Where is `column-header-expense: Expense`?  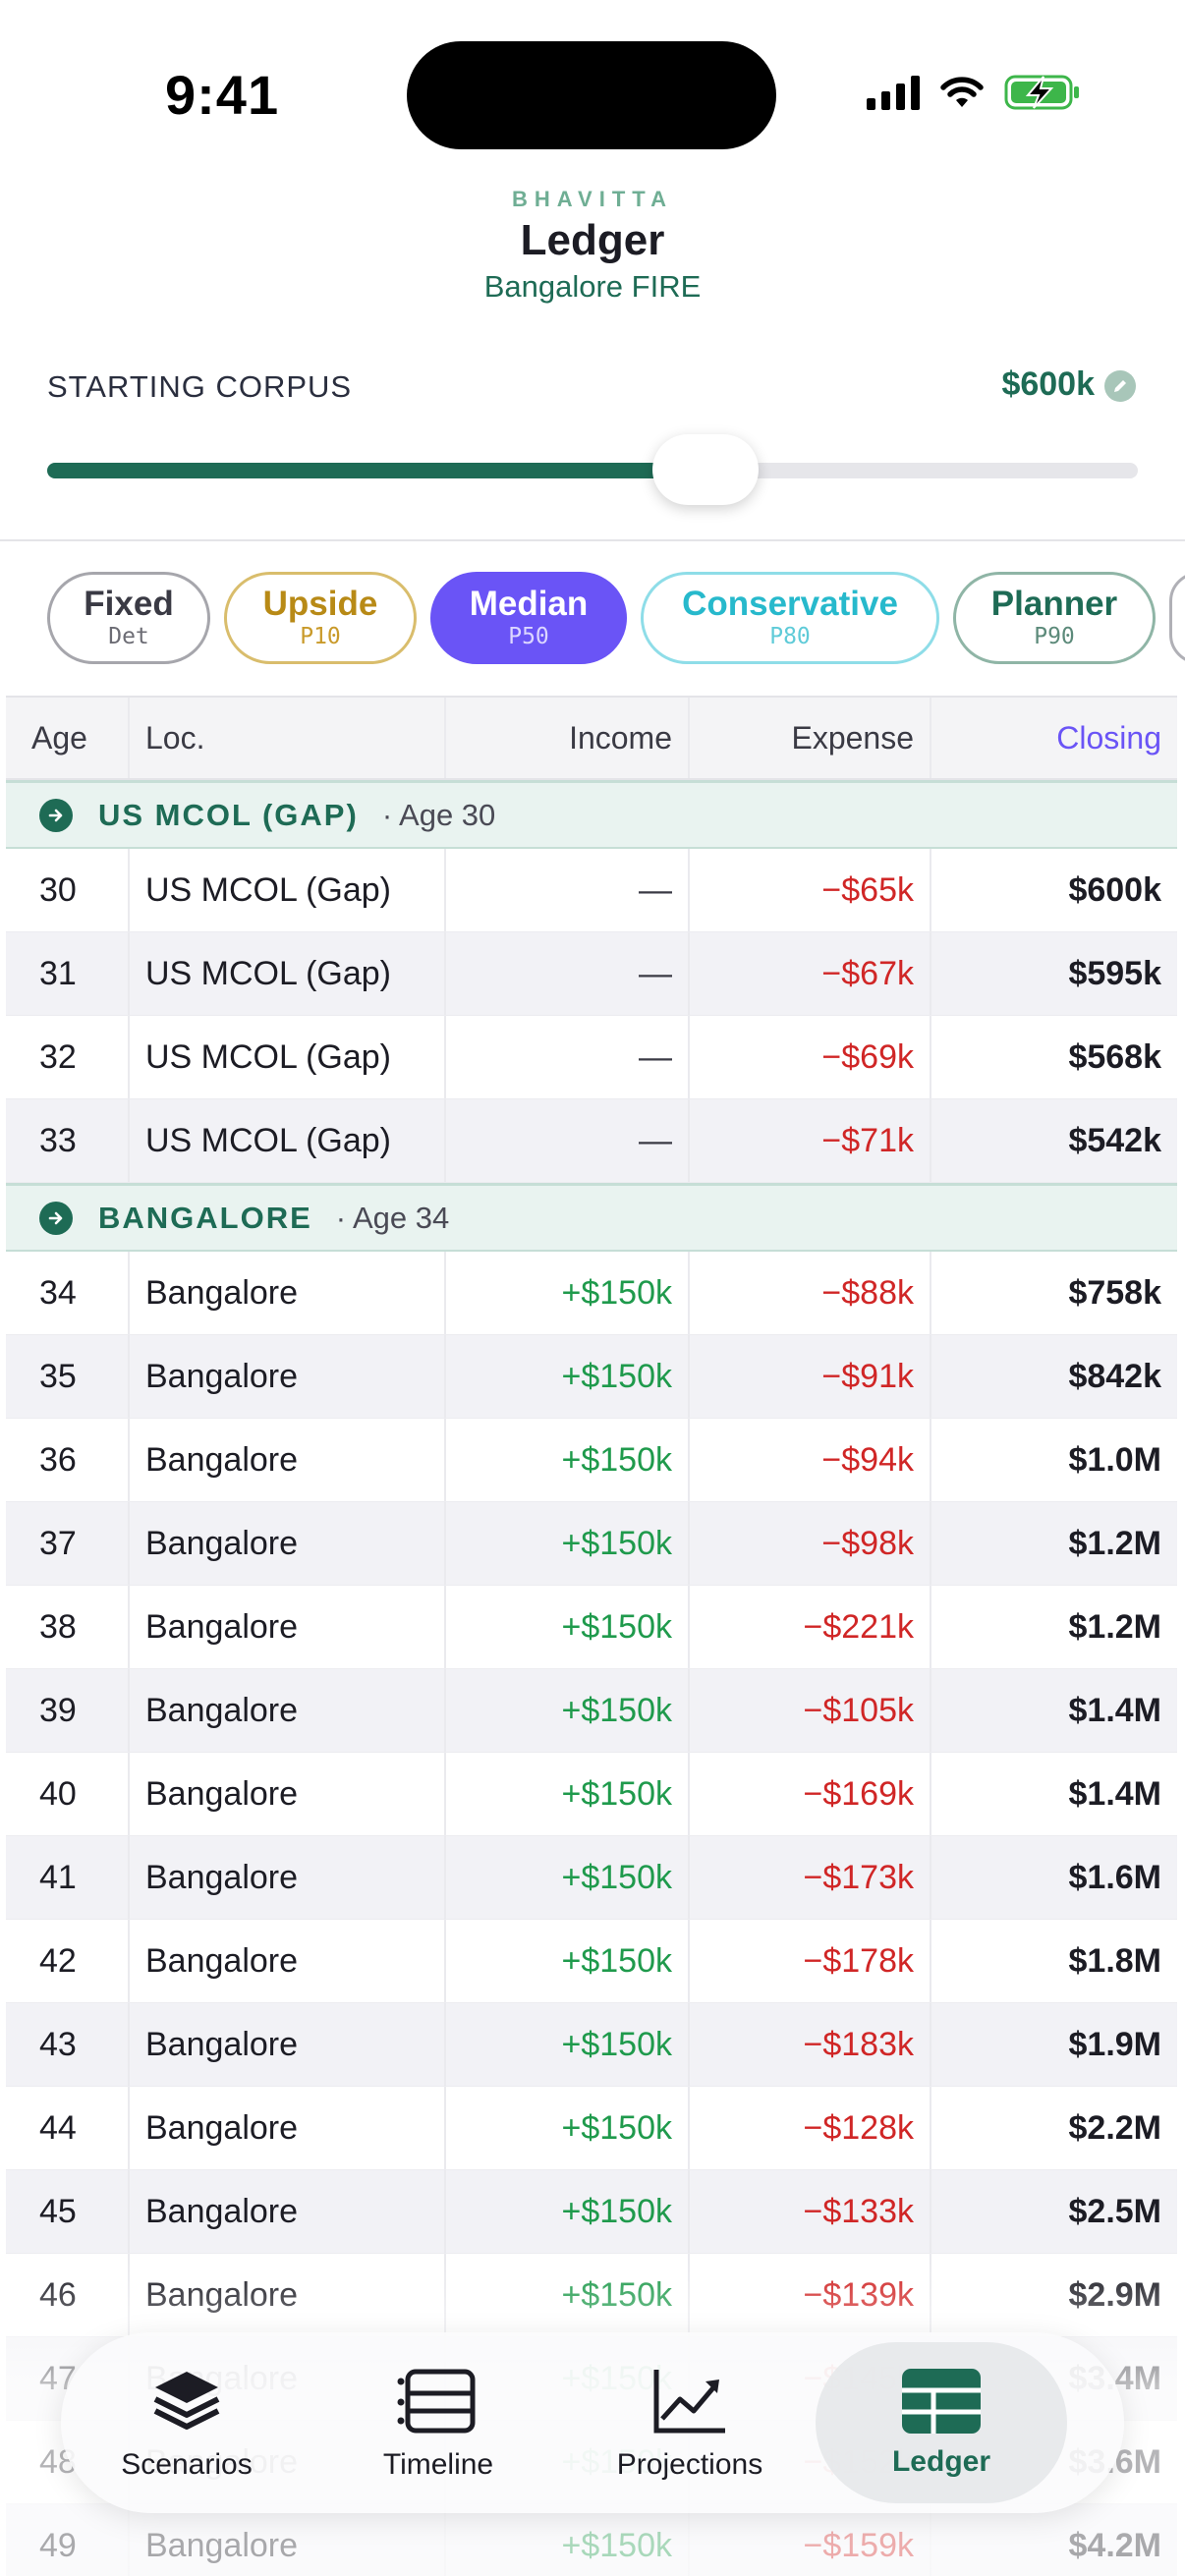
column-header-expense: Expense is located at coordinates (811, 738).